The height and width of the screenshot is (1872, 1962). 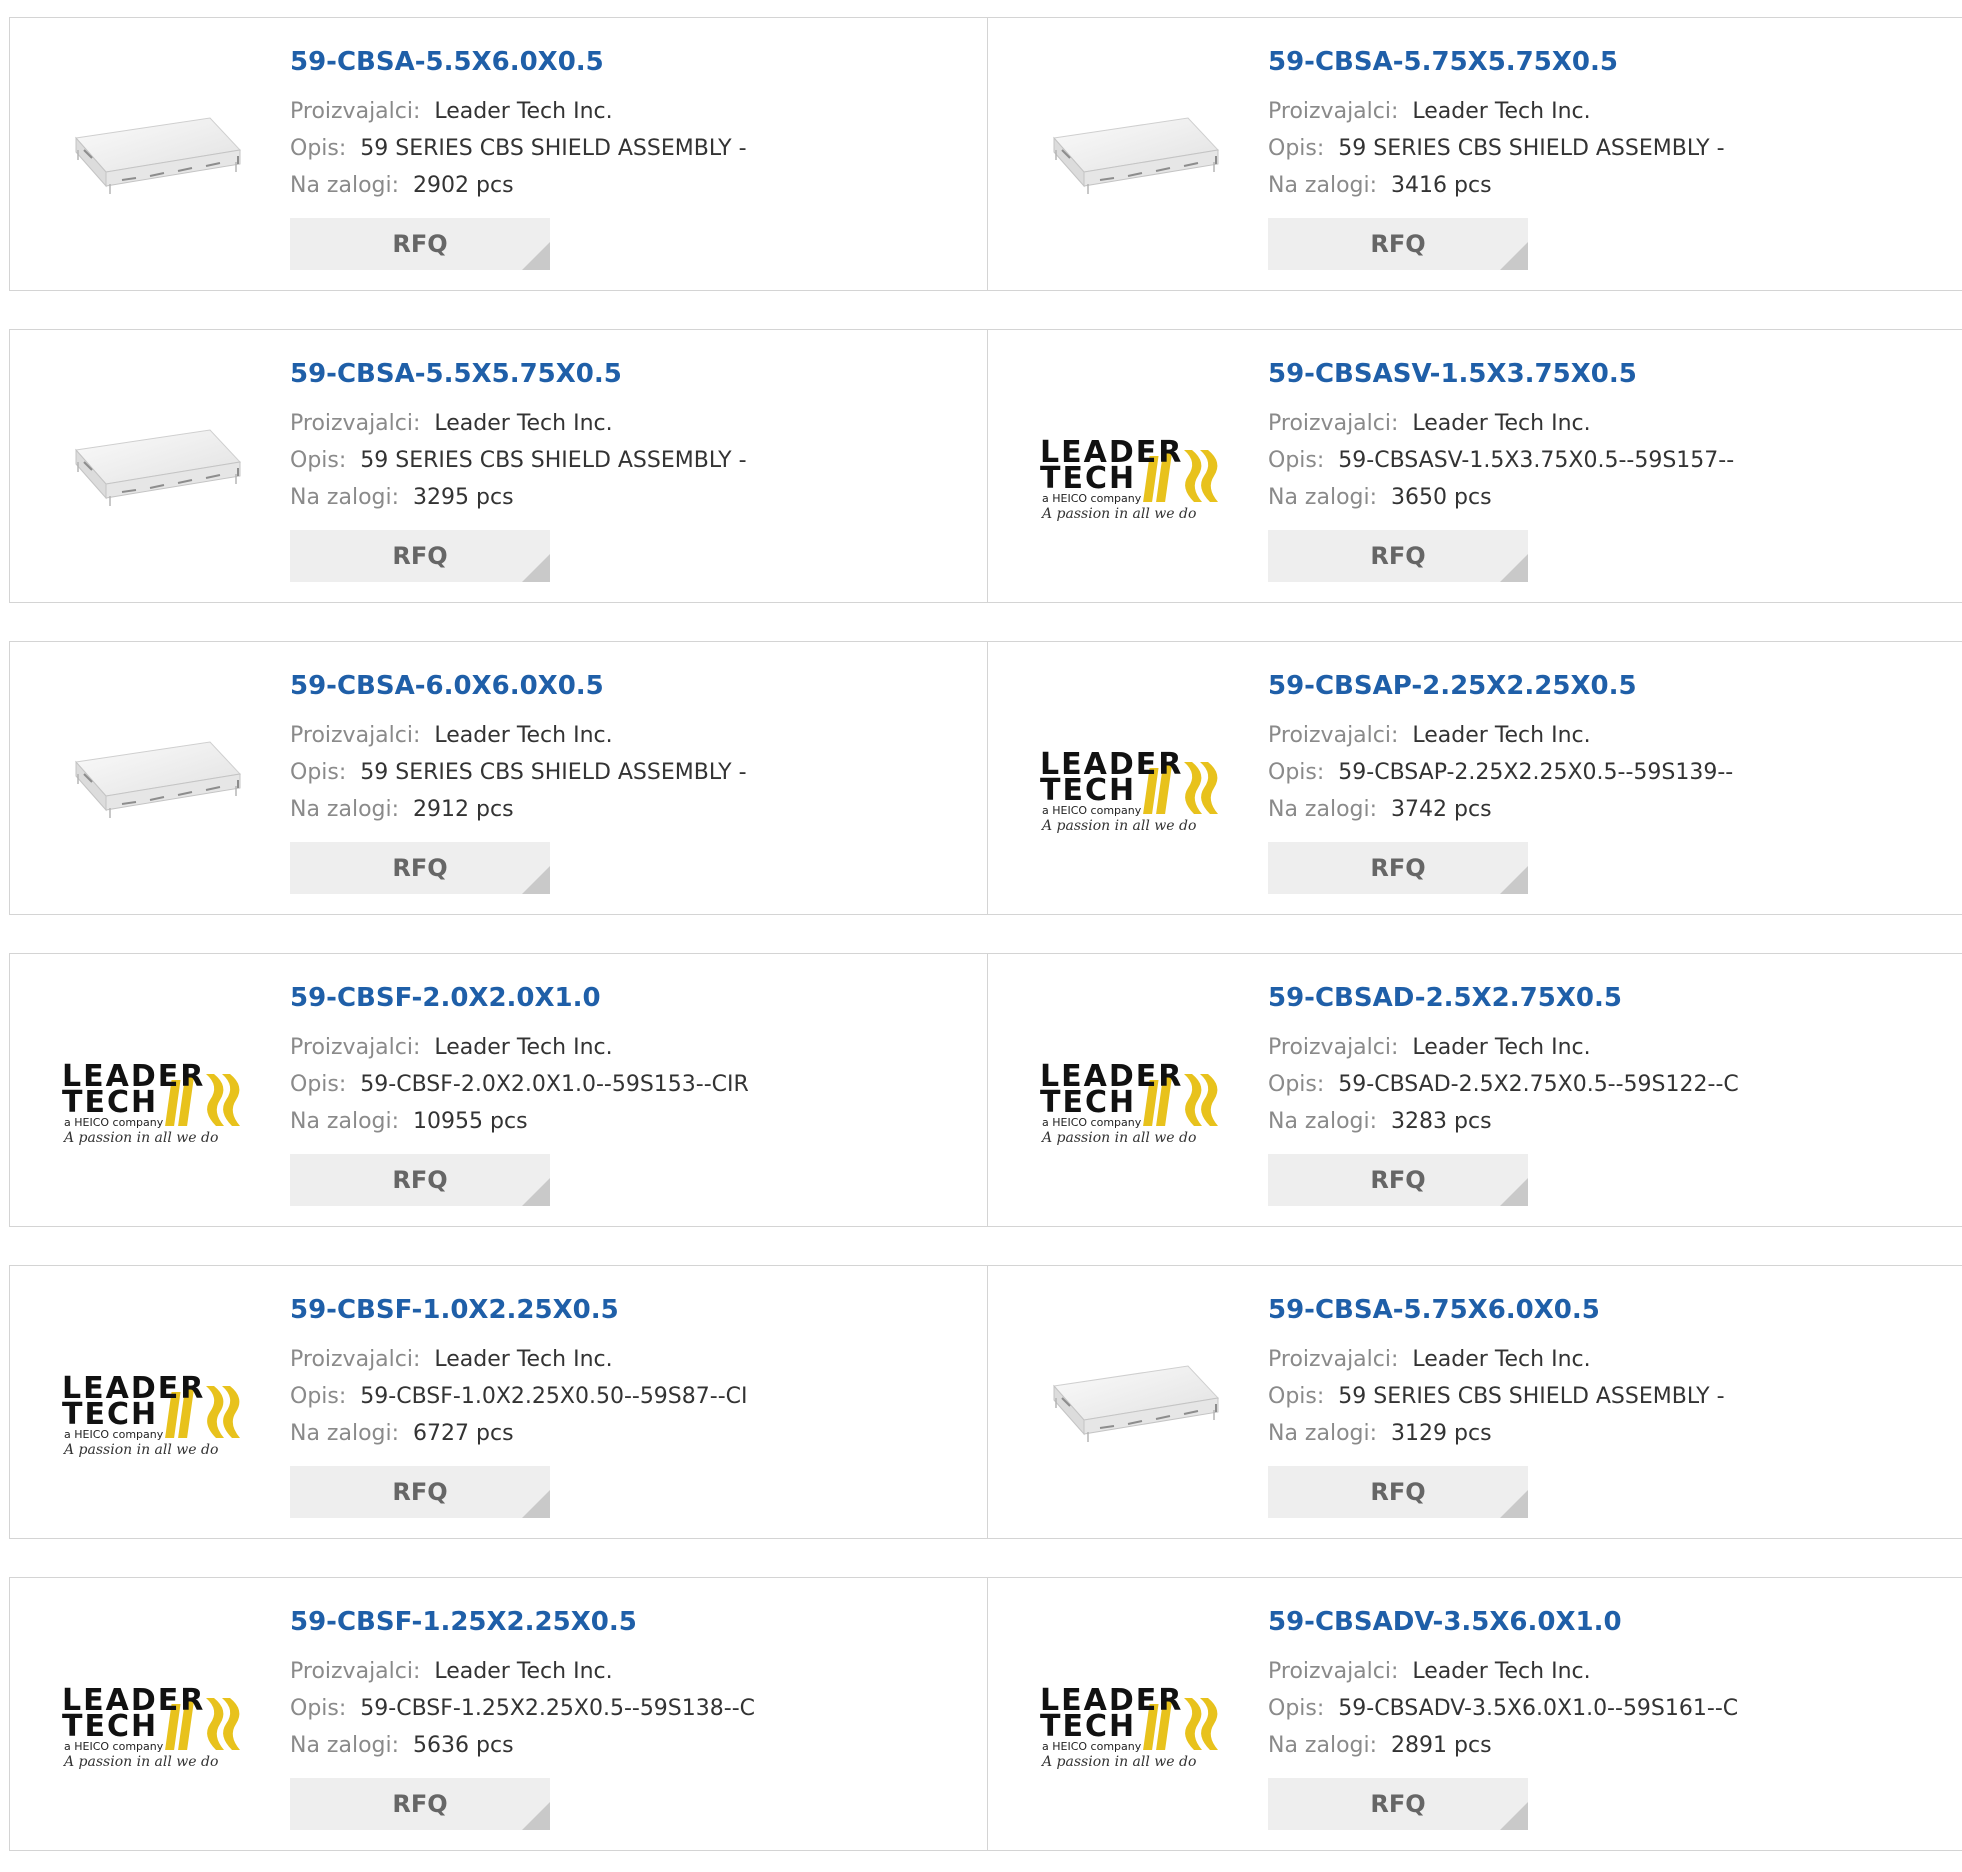 I want to click on product-title-link: 59-CBSASV-1.5X3.75X0.5, so click(x=1452, y=374).